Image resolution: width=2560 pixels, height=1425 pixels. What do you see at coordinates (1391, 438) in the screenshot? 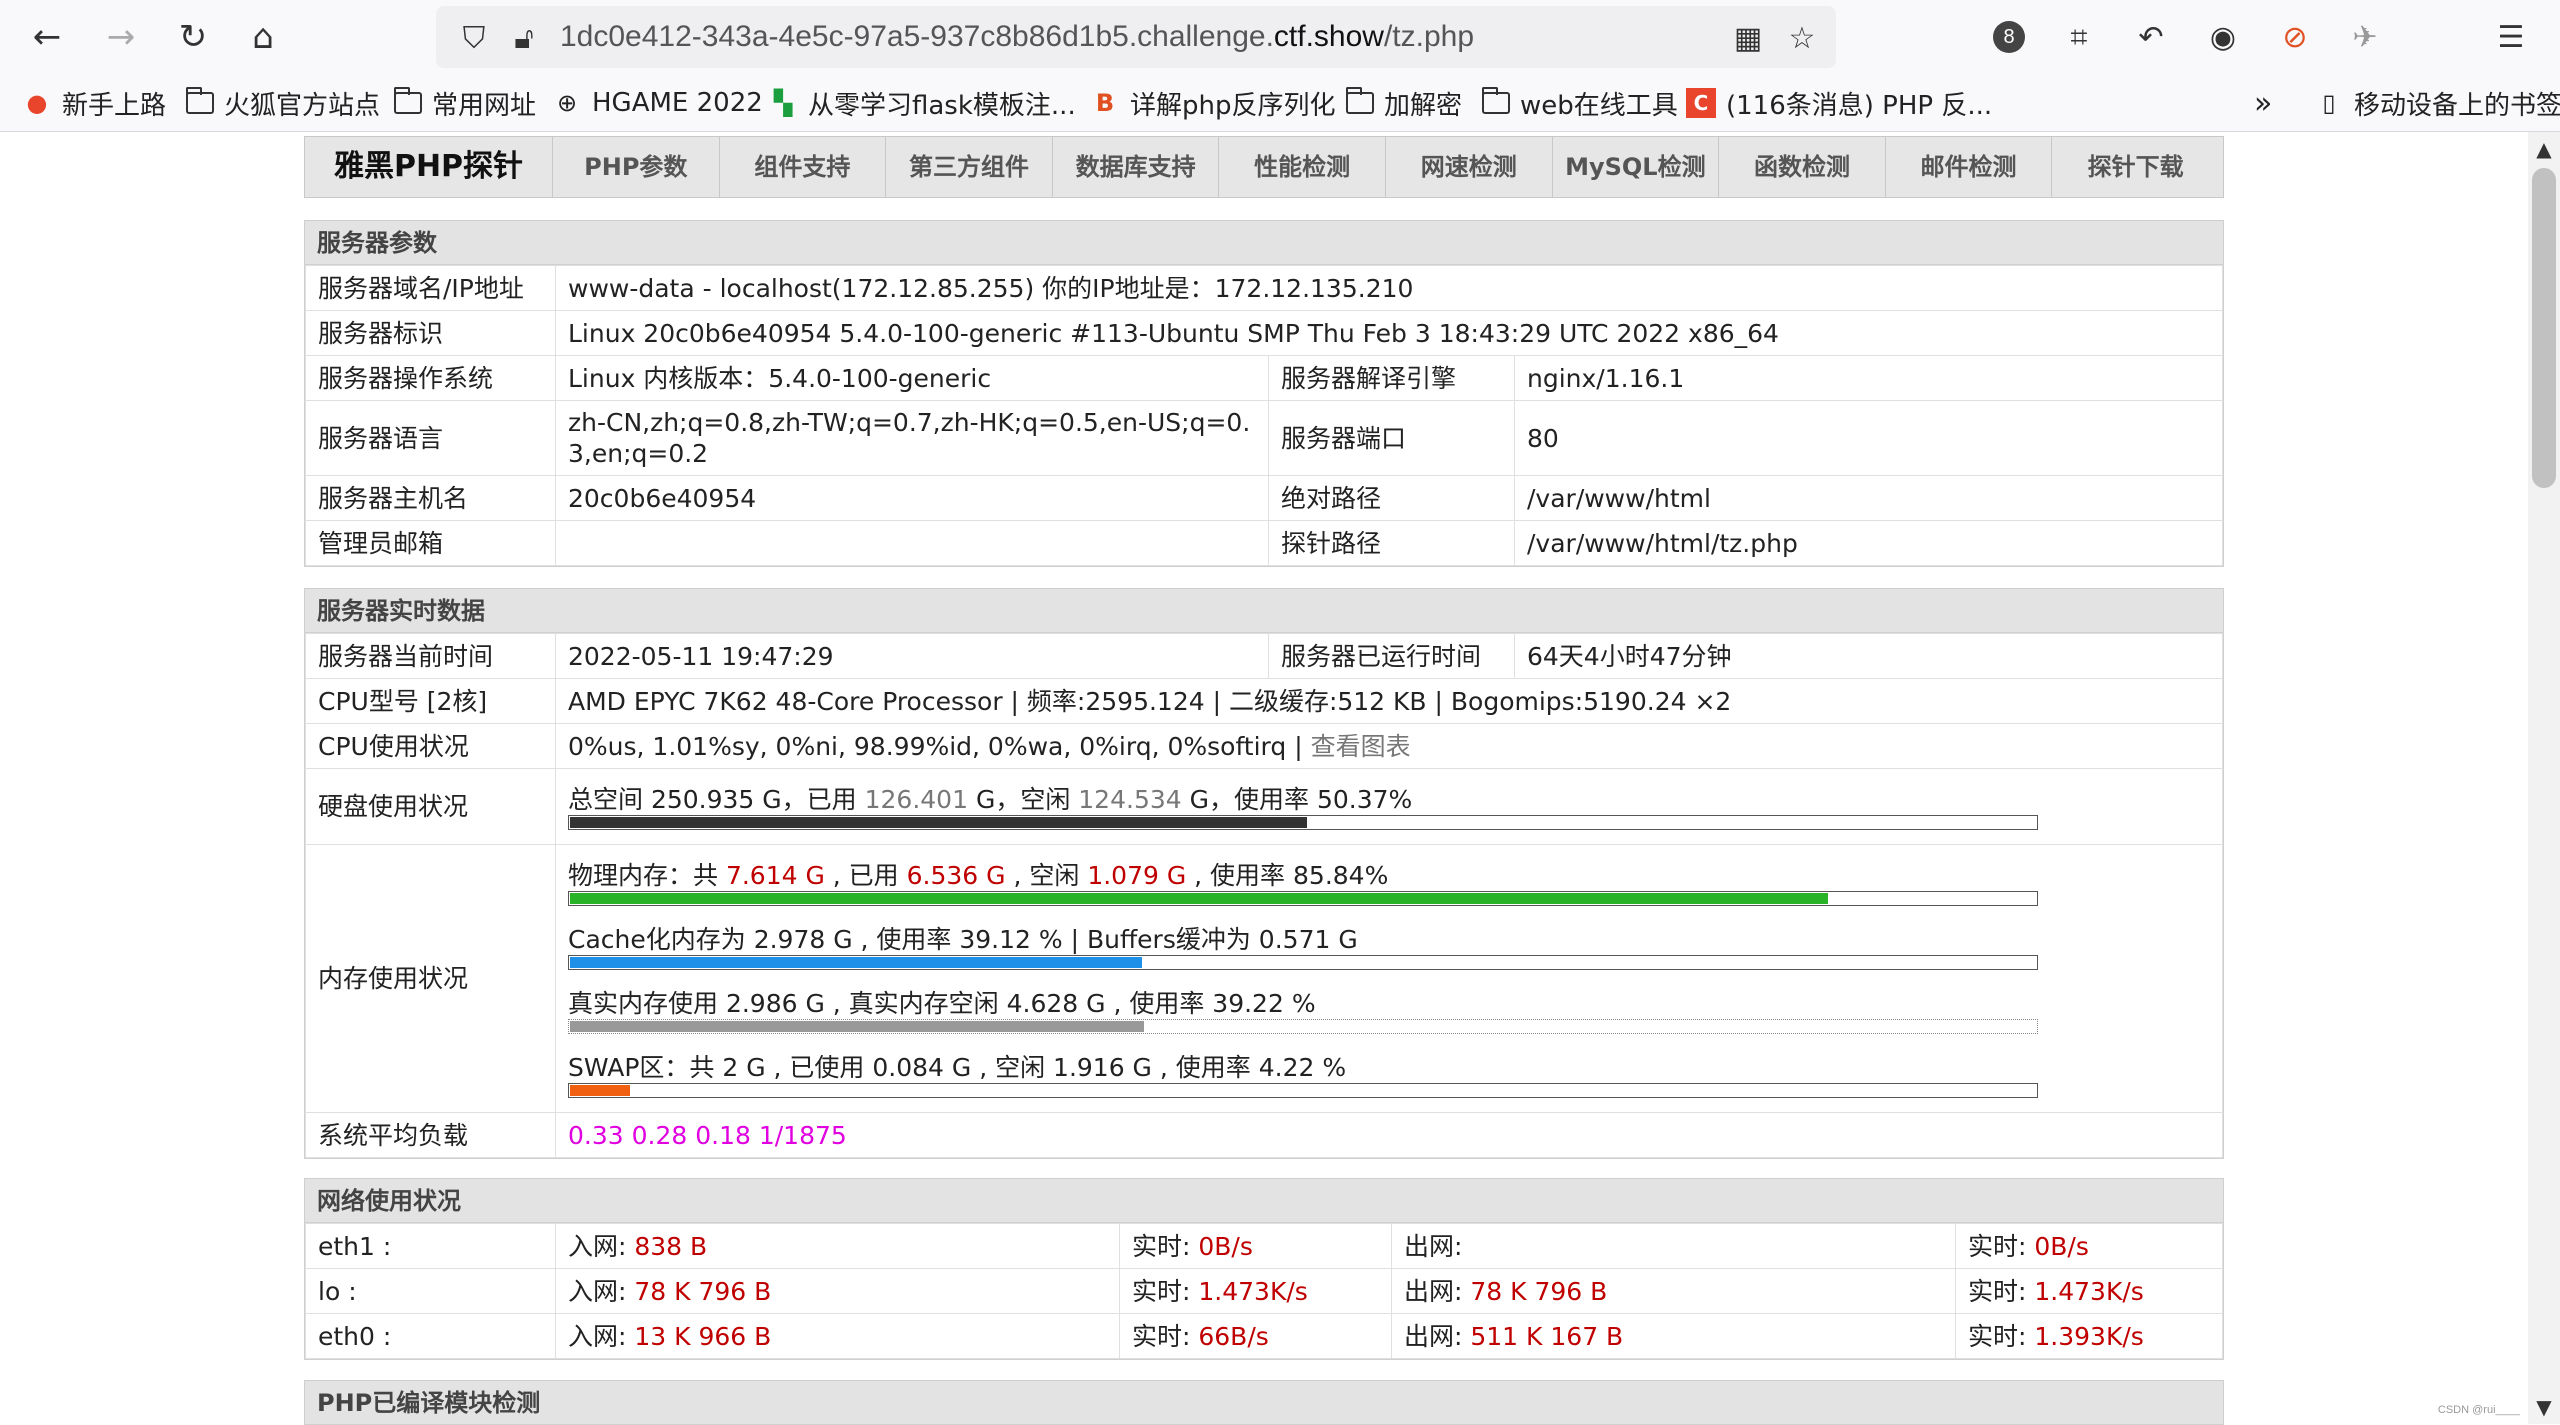
I see `server-port-label: 服务器端口` at bounding box center [1391, 438].